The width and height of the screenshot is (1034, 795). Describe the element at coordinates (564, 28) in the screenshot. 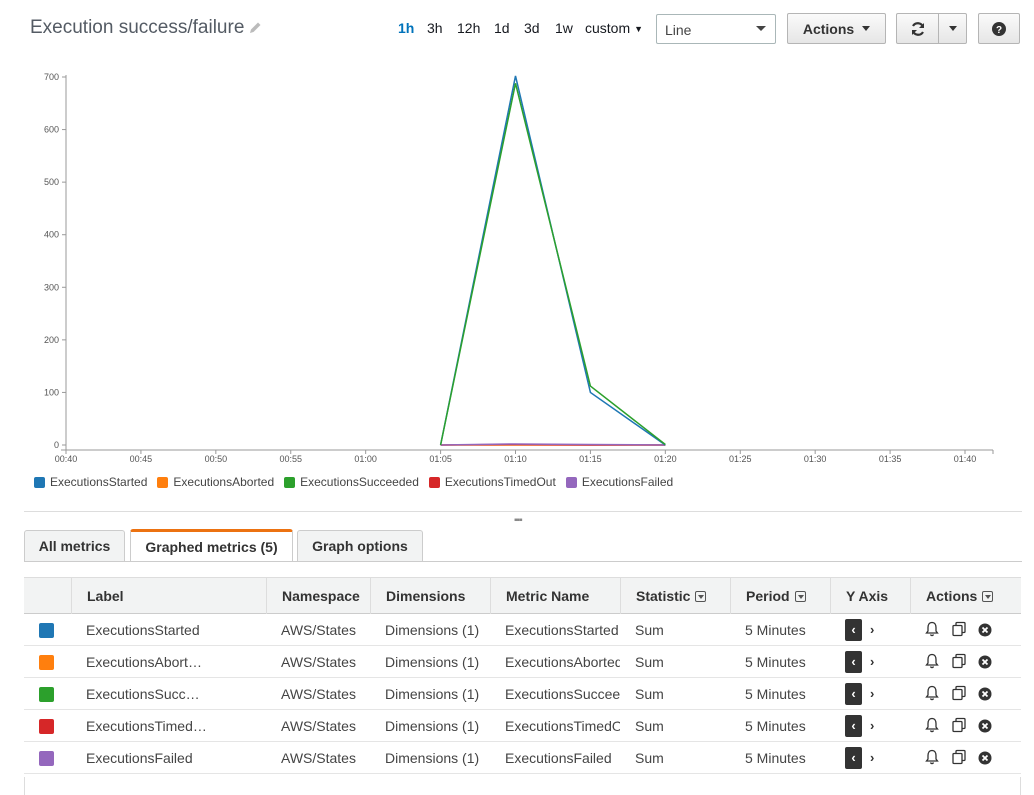

I see `range-1w: 1w` at that location.